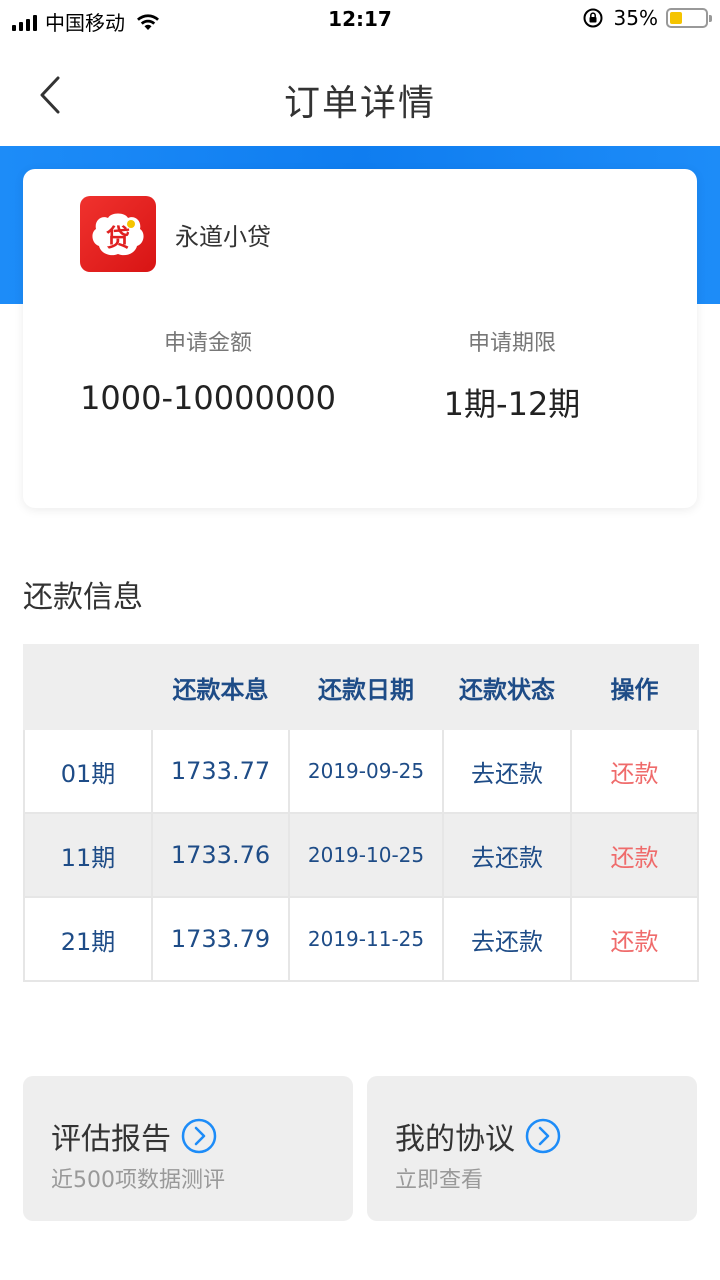 This screenshot has width=720, height=1280. I want to click on battery-percent: 35%, so click(635, 18).